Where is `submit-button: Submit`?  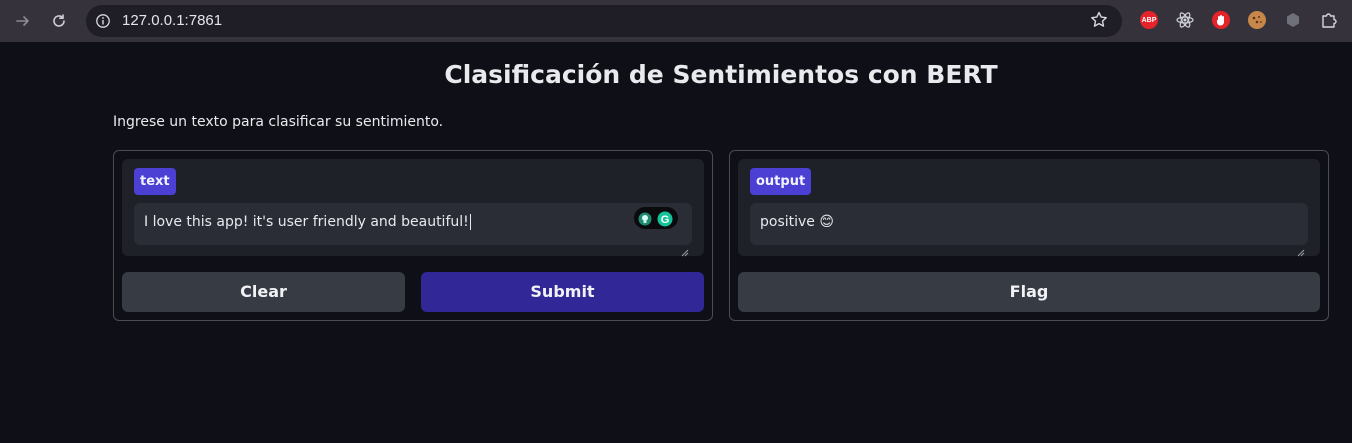
submit-button: Submit is located at coordinates (562, 292).